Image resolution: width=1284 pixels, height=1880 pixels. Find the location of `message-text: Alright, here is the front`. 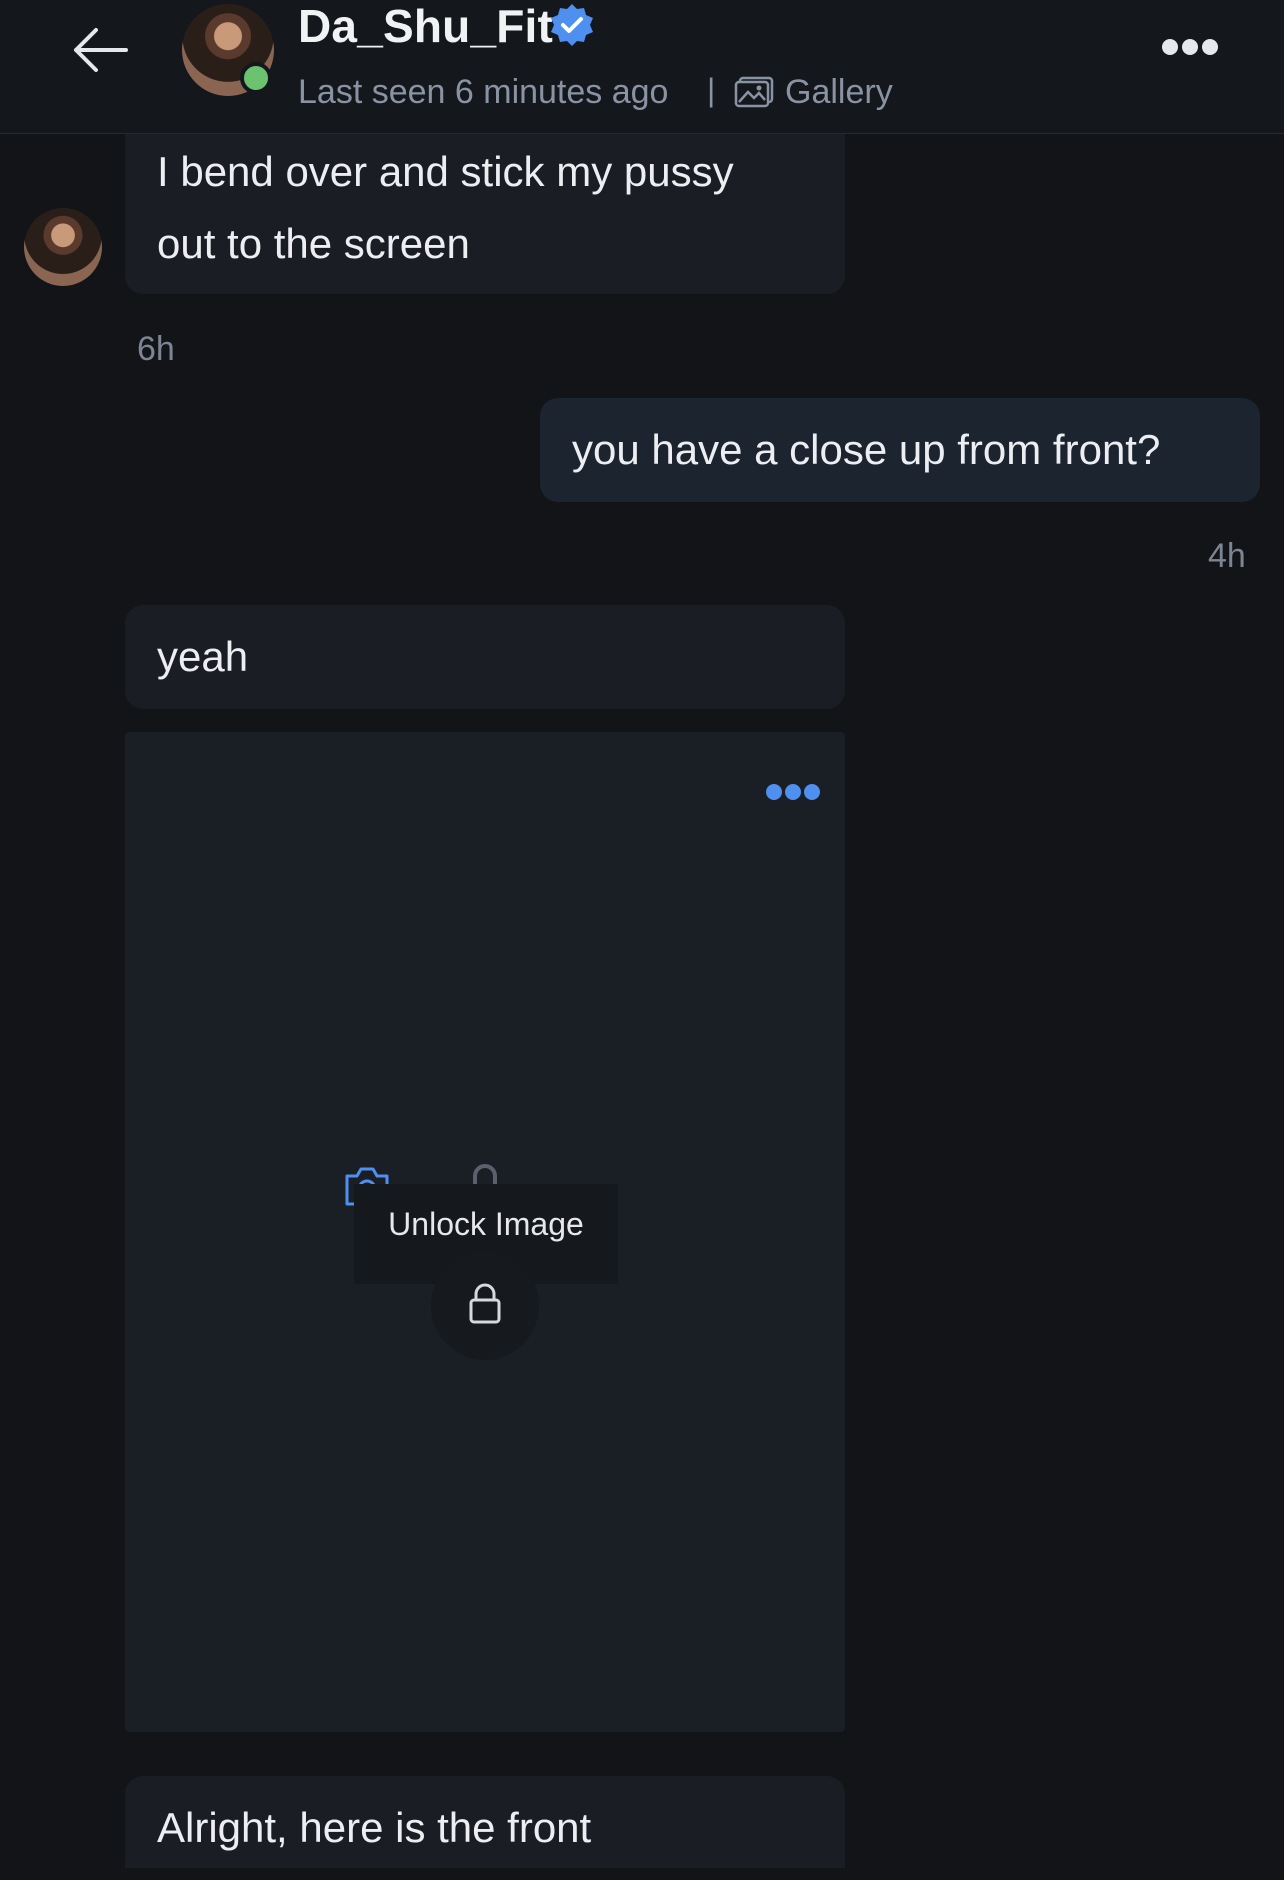

message-text: Alright, here is the front is located at coordinates (374, 1827).